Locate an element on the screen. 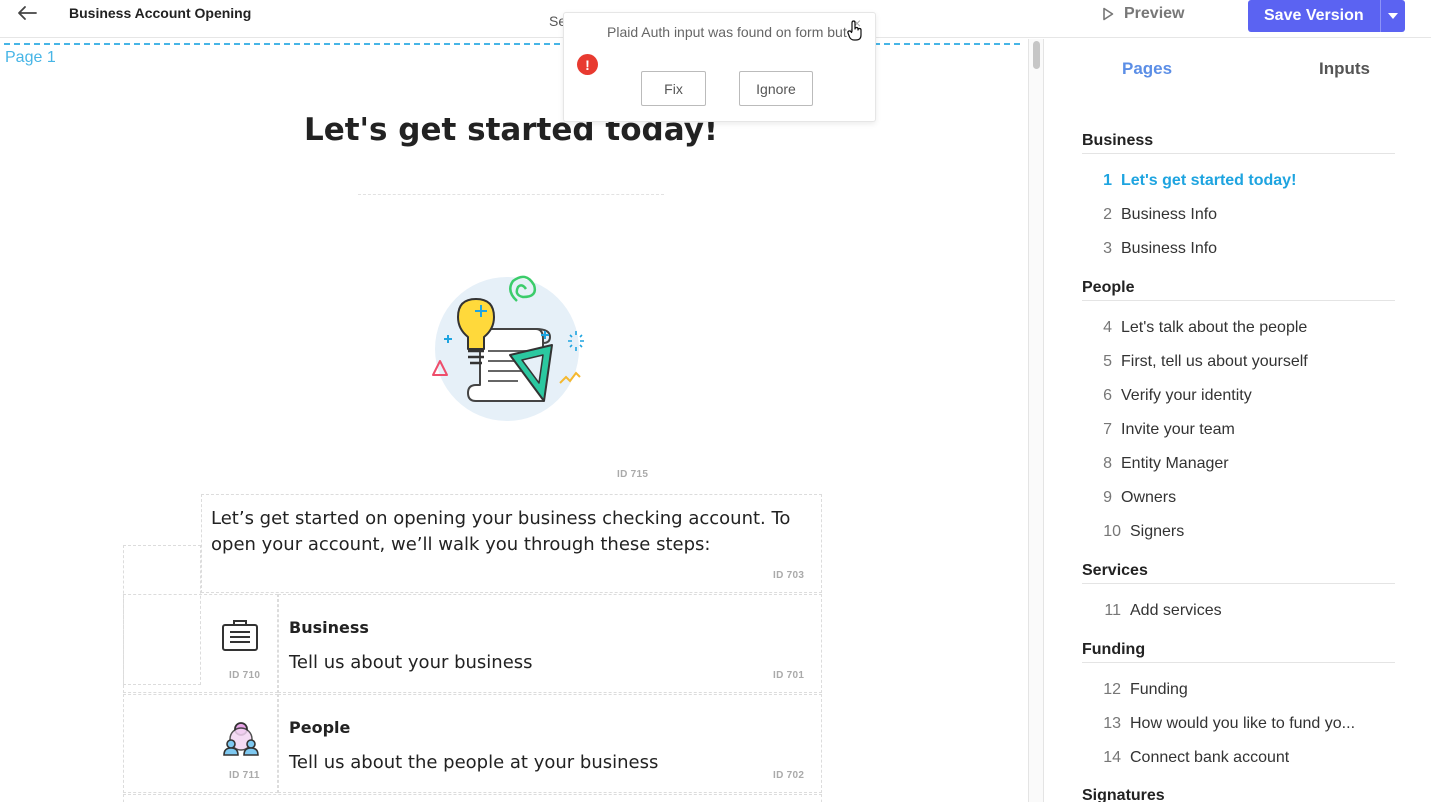 The width and height of the screenshot is (1431, 802). page-item: 9 Owners is located at coordinates (1232, 501).